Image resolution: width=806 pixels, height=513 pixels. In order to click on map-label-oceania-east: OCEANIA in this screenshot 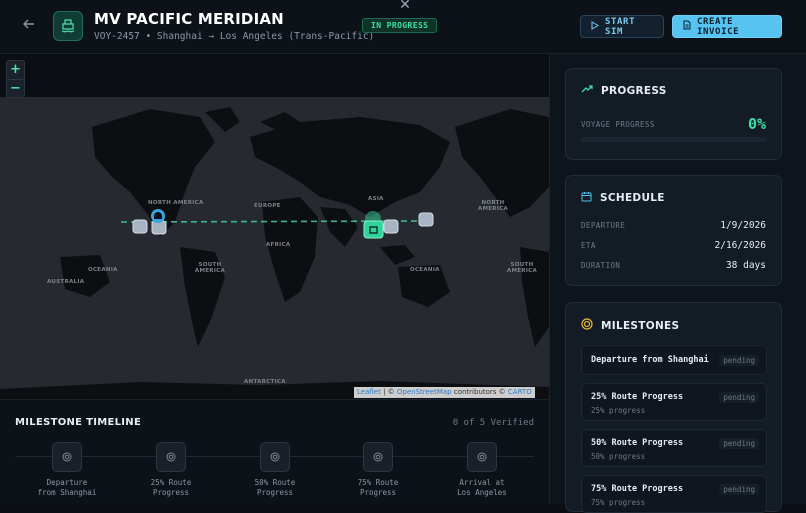, I will do `click(425, 270)`.